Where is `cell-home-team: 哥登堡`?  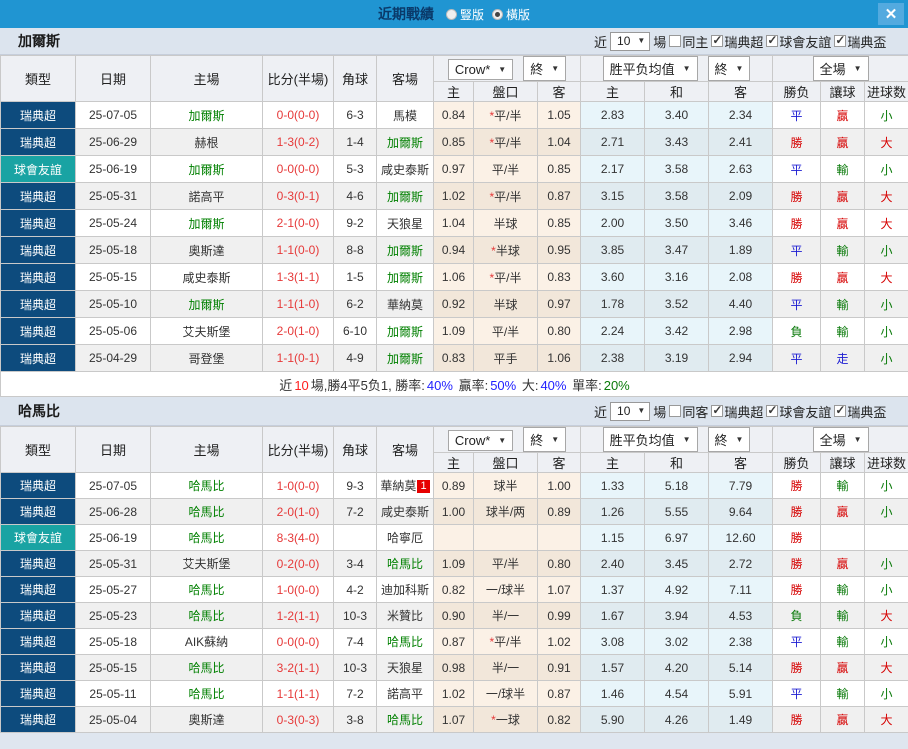 cell-home-team: 哥登堡 is located at coordinates (206, 358).